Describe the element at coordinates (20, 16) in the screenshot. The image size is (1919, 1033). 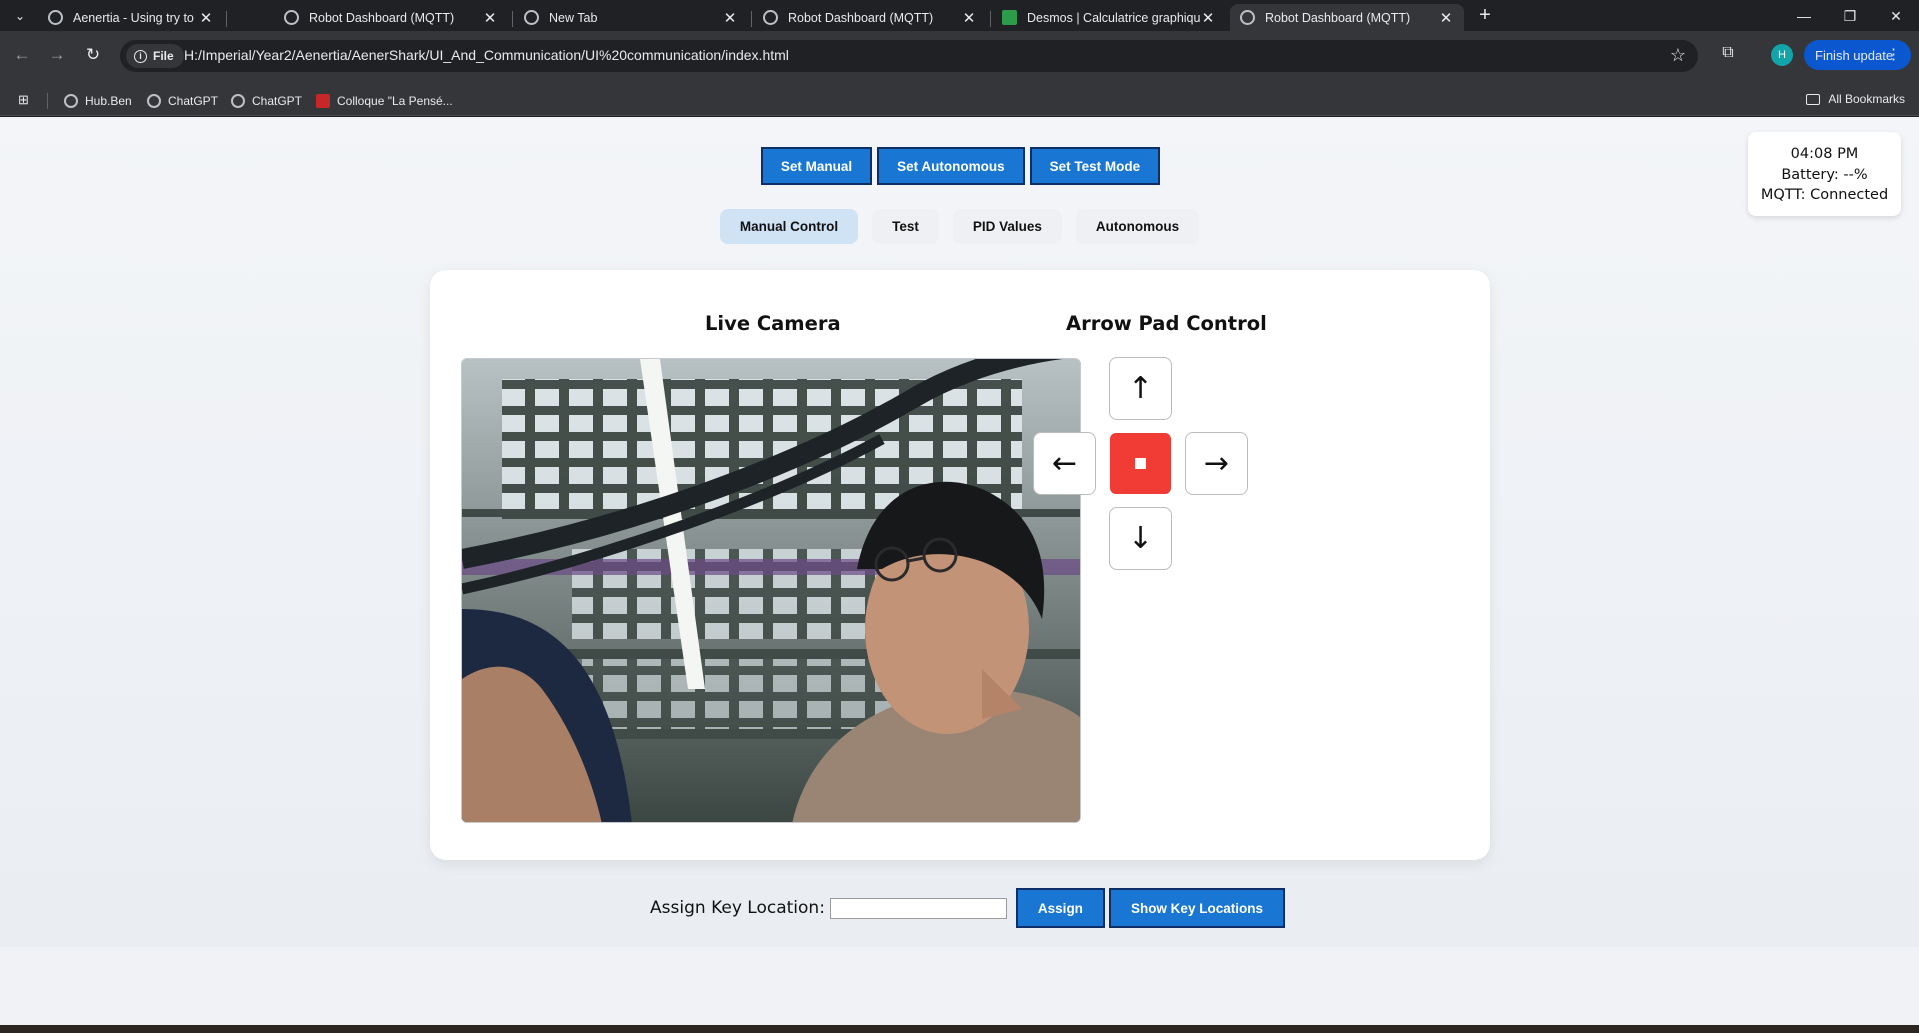
I see `tab-search-chevron-icon: ⌄` at that location.